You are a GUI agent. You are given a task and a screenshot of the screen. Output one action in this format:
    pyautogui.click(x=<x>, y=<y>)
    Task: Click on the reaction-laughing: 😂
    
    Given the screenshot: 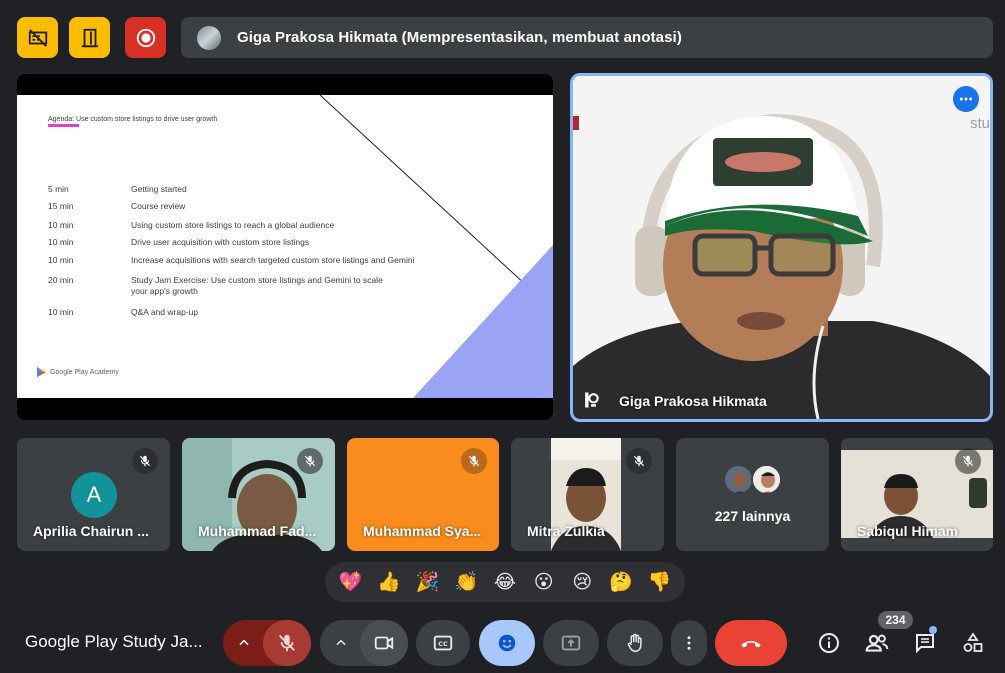 What is the action you would take?
    pyautogui.click(x=505, y=582)
    